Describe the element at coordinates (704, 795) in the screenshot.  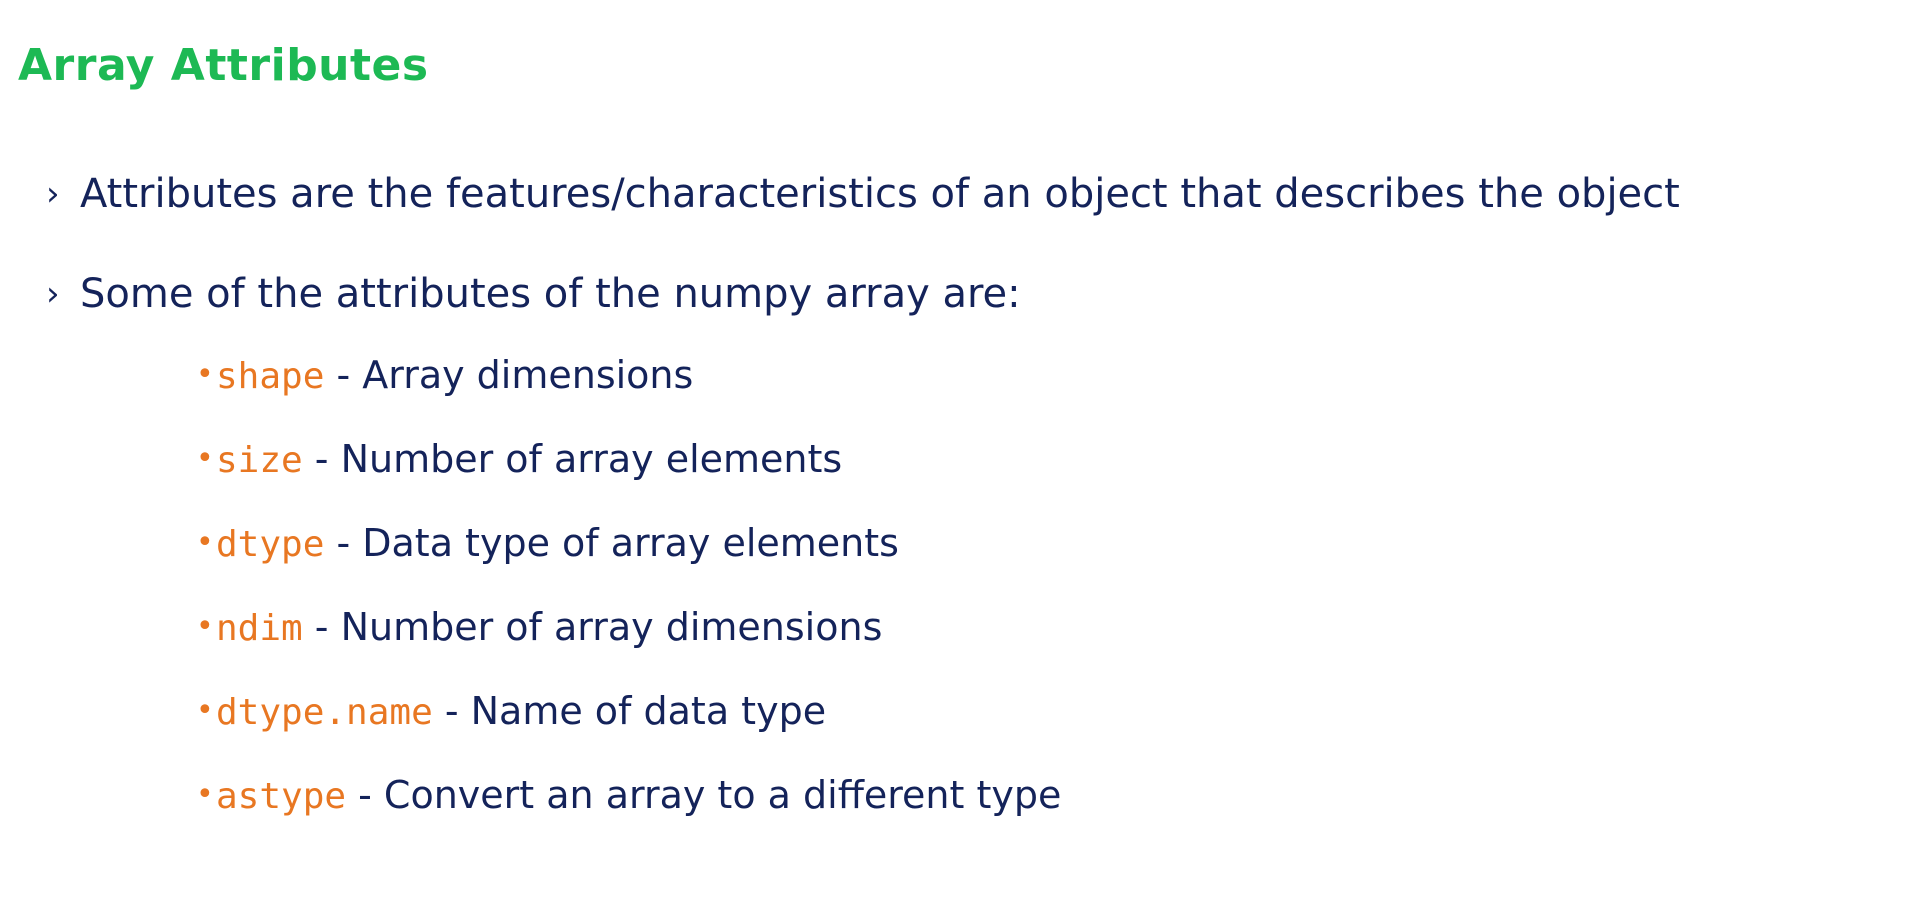
I see `attribute-description: - Convert an array to a different type` at that location.